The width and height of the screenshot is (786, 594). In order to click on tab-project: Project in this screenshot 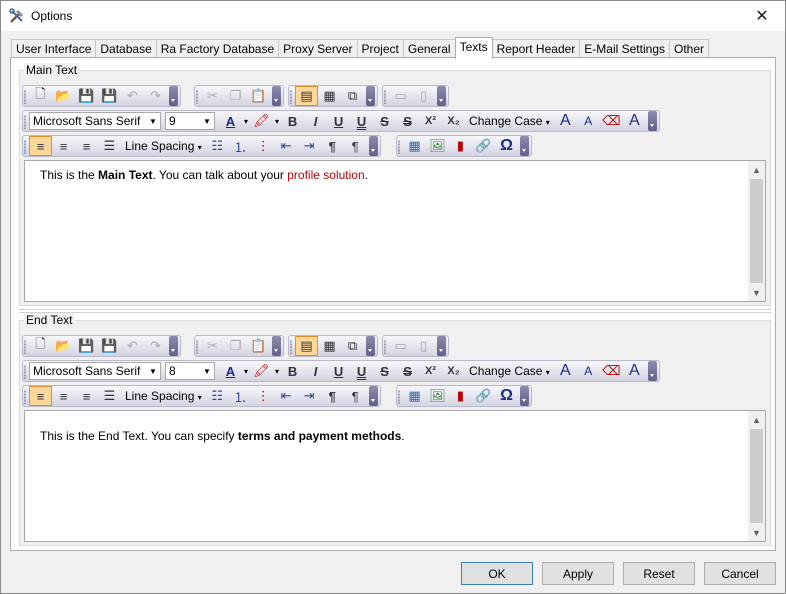, I will do `click(380, 49)`.